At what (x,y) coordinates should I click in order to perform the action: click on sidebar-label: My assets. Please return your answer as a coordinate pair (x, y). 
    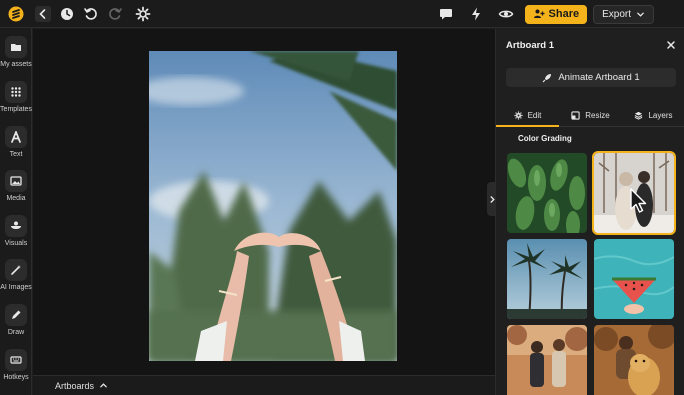
    Looking at the image, I should click on (16, 64).